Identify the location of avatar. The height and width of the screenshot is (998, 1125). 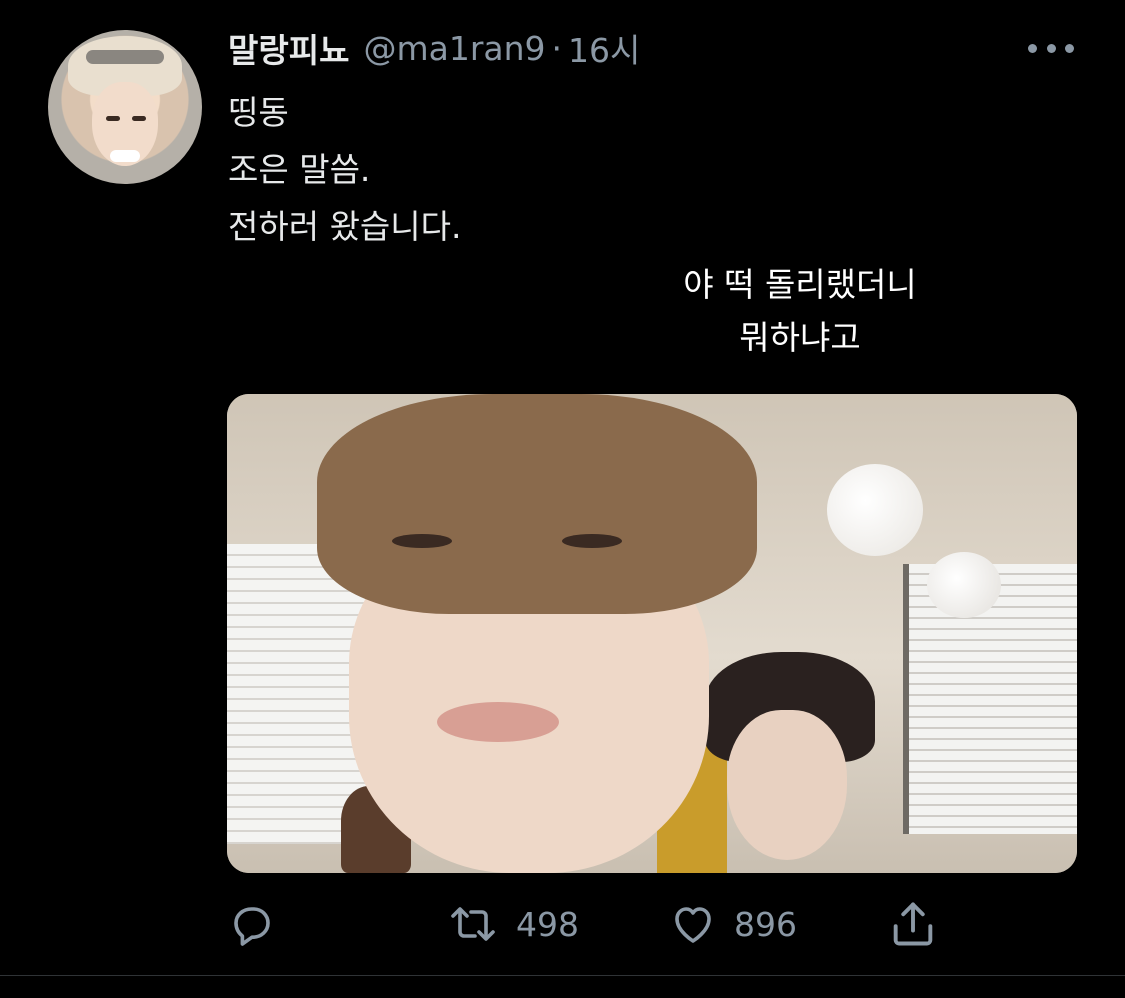
(125, 107).